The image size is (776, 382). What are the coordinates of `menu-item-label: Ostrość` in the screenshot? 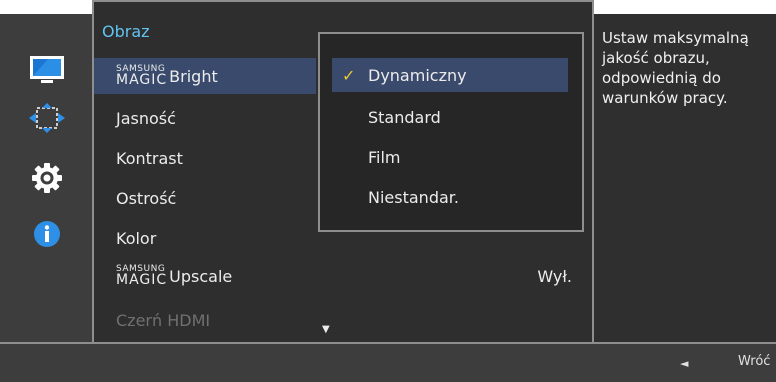 It's located at (146, 198).